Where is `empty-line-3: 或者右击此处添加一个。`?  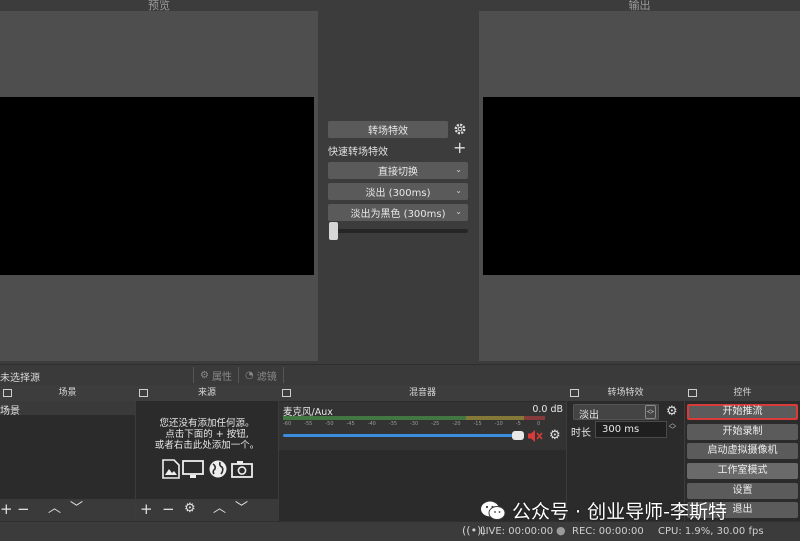 empty-line-3: 或者右击此处添加一个。 is located at coordinates (207, 445).